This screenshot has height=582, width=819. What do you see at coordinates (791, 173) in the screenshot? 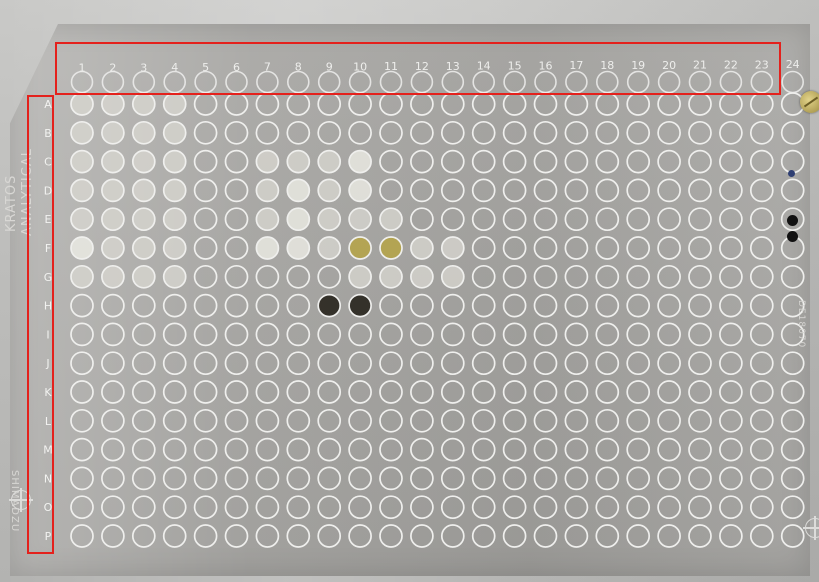
I see `blue-marker-dot` at bounding box center [791, 173].